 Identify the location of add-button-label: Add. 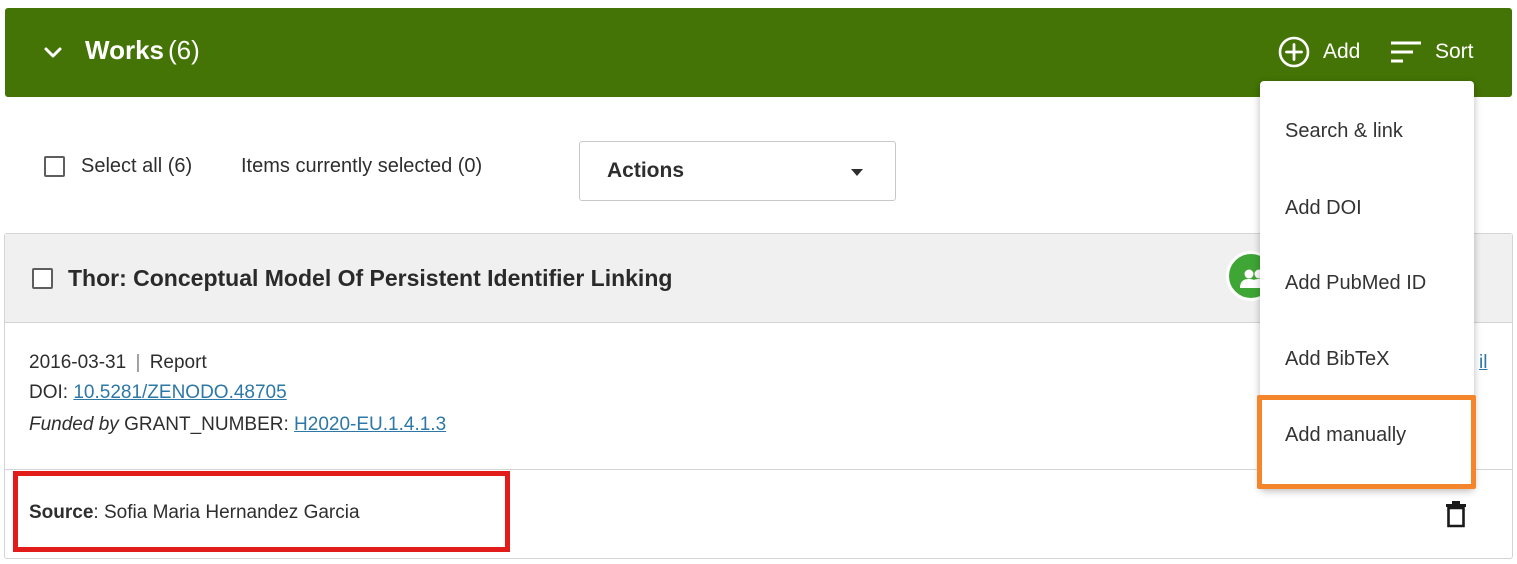
(1342, 51).